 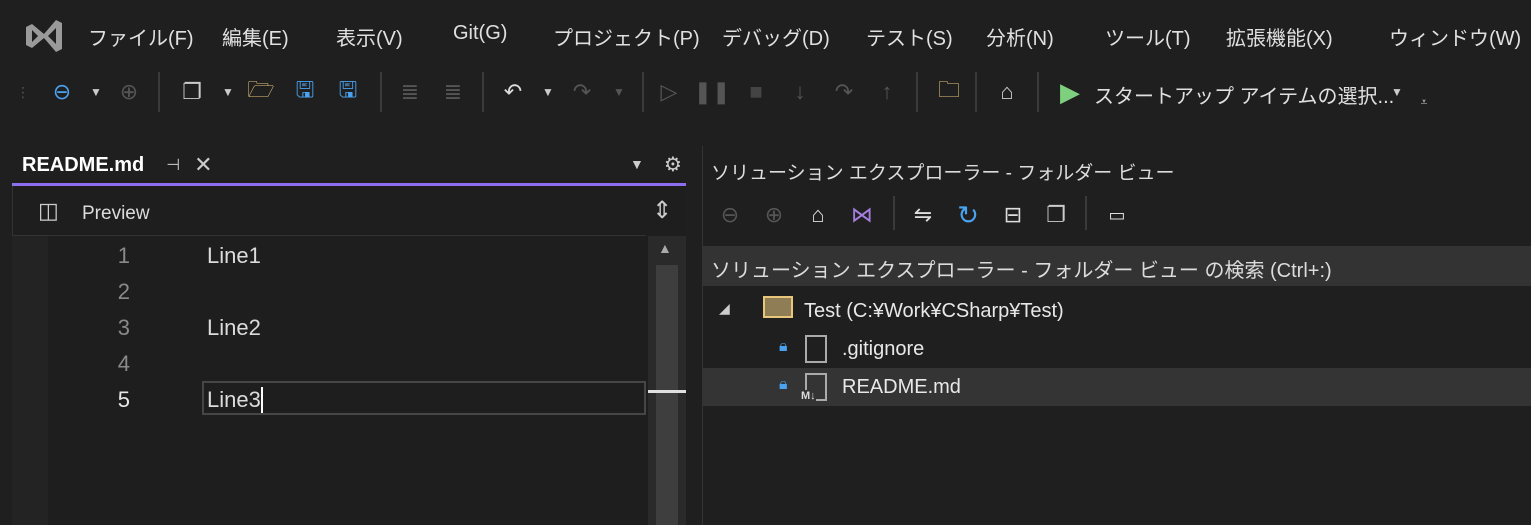 I want to click on tree-item-file: 🔒︎ .gitignore, so click(x=1117, y=349).